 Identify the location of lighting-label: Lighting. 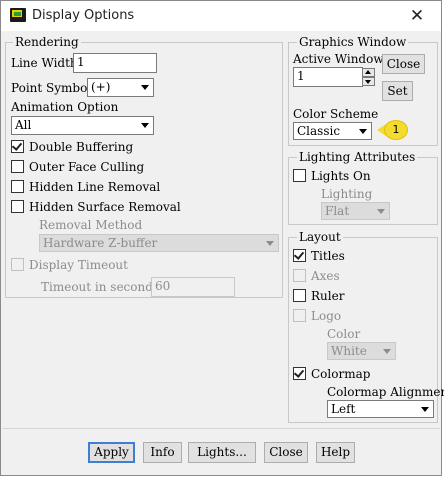
(347, 194).